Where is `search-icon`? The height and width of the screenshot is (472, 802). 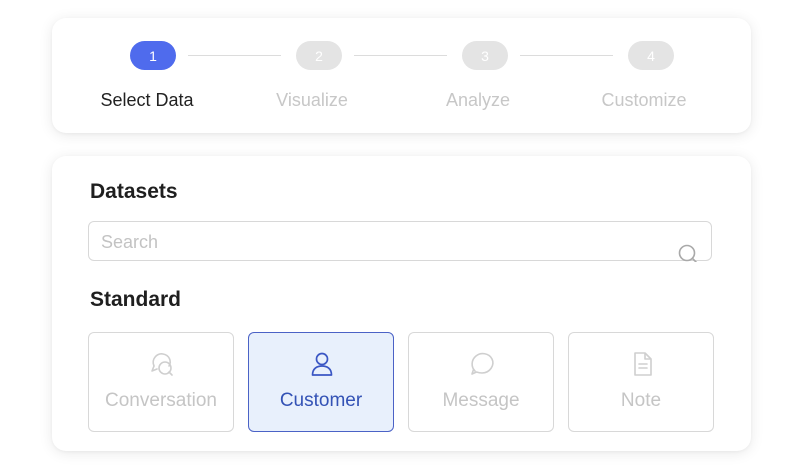 search-icon is located at coordinates (689, 253).